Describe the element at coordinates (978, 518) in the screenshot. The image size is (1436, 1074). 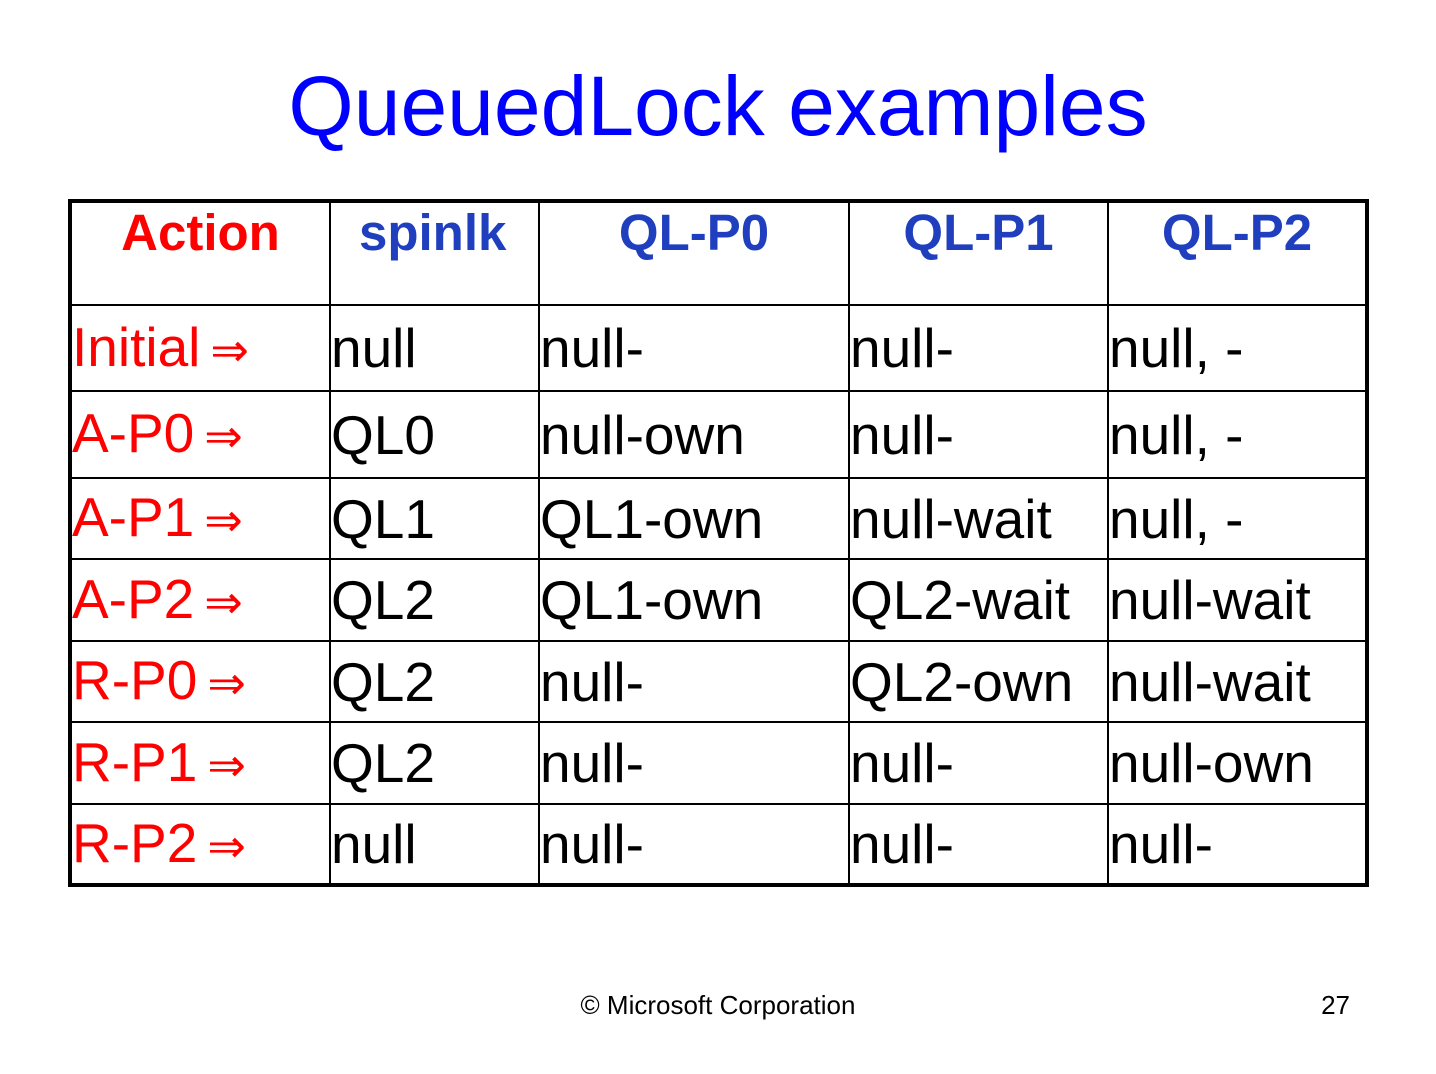
I see `ql-p1-cell: null-wait` at that location.